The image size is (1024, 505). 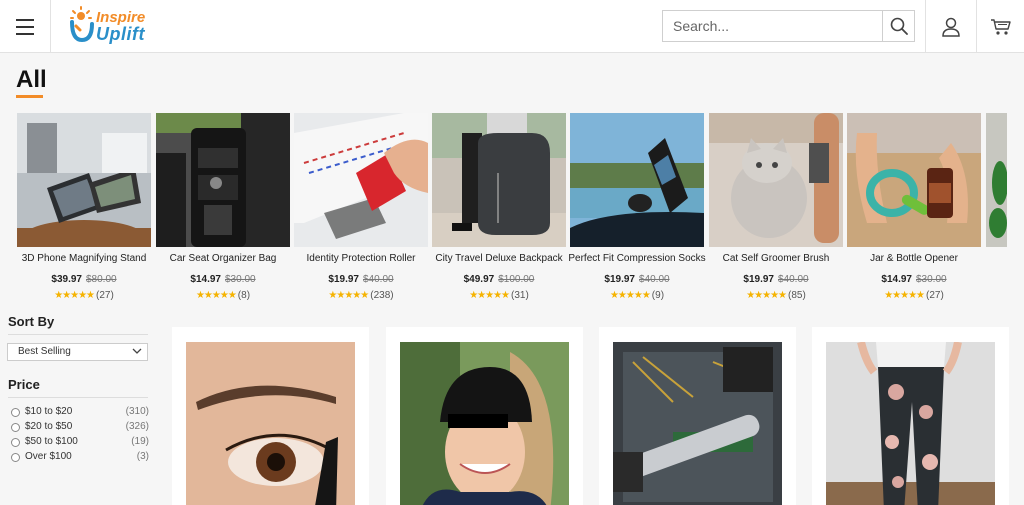 What do you see at coordinates (31, 321) in the screenshot?
I see `sort-by-heading: Sort By` at bounding box center [31, 321].